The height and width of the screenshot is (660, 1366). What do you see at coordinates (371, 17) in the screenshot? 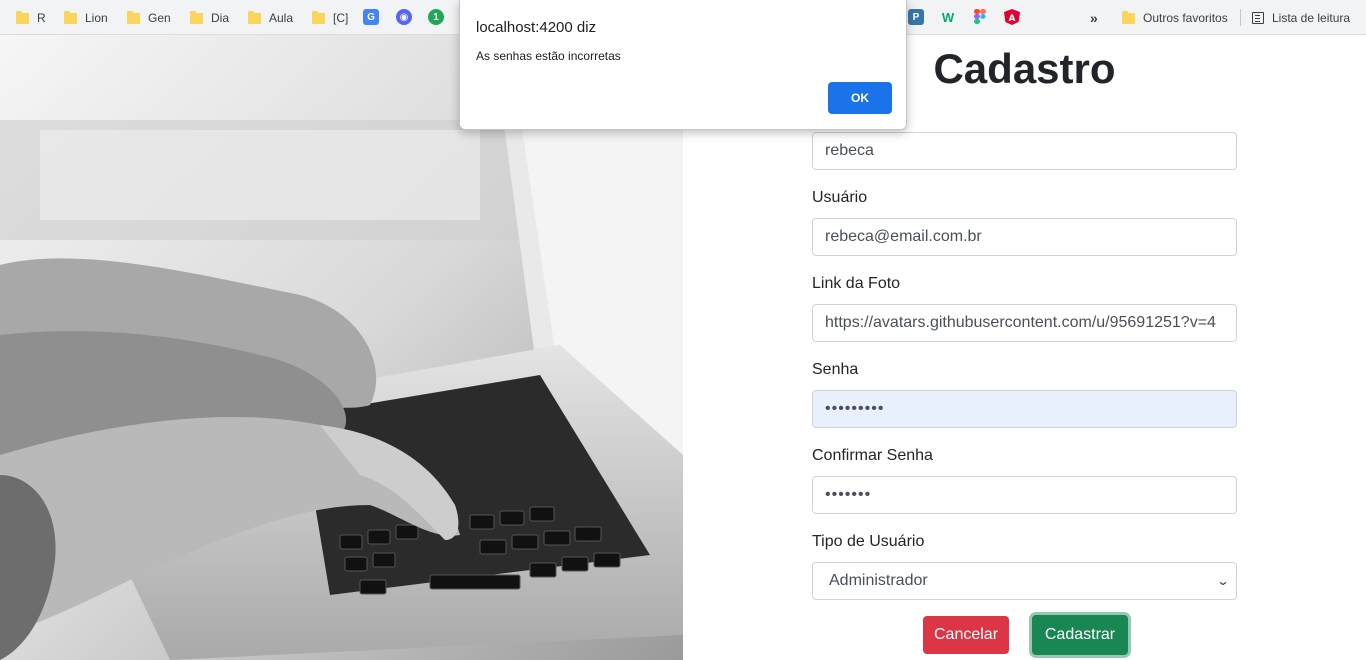
I see `google-translate-icon: G` at bounding box center [371, 17].